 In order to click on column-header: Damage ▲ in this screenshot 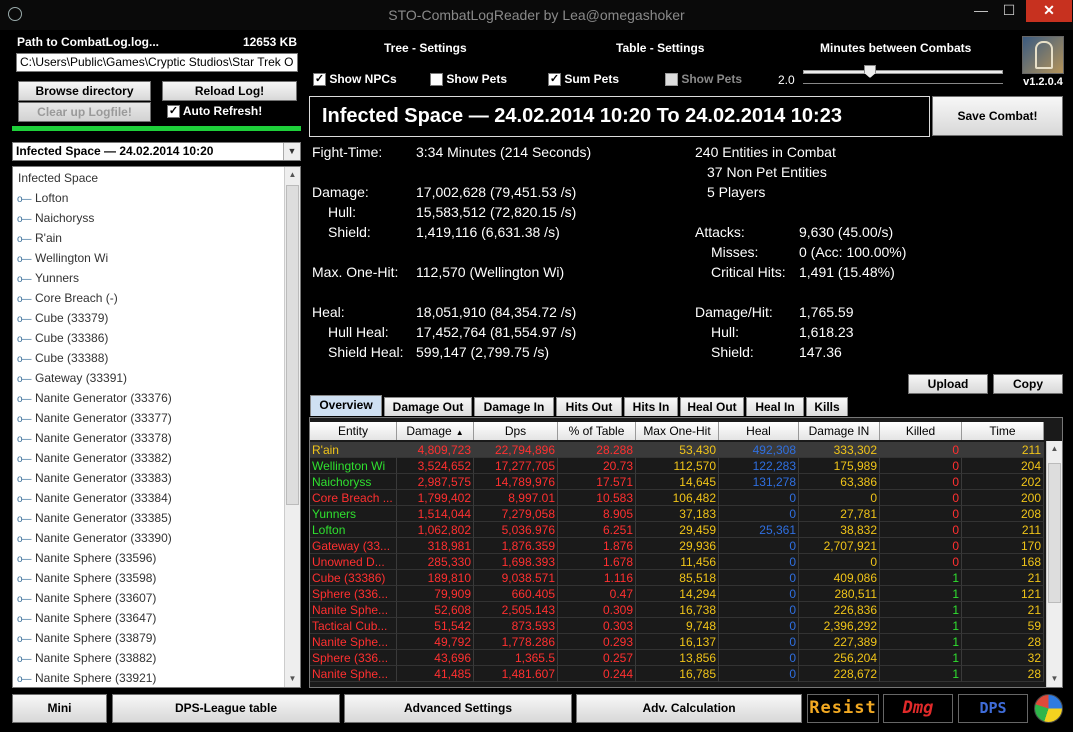, I will do `click(435, 431)`.